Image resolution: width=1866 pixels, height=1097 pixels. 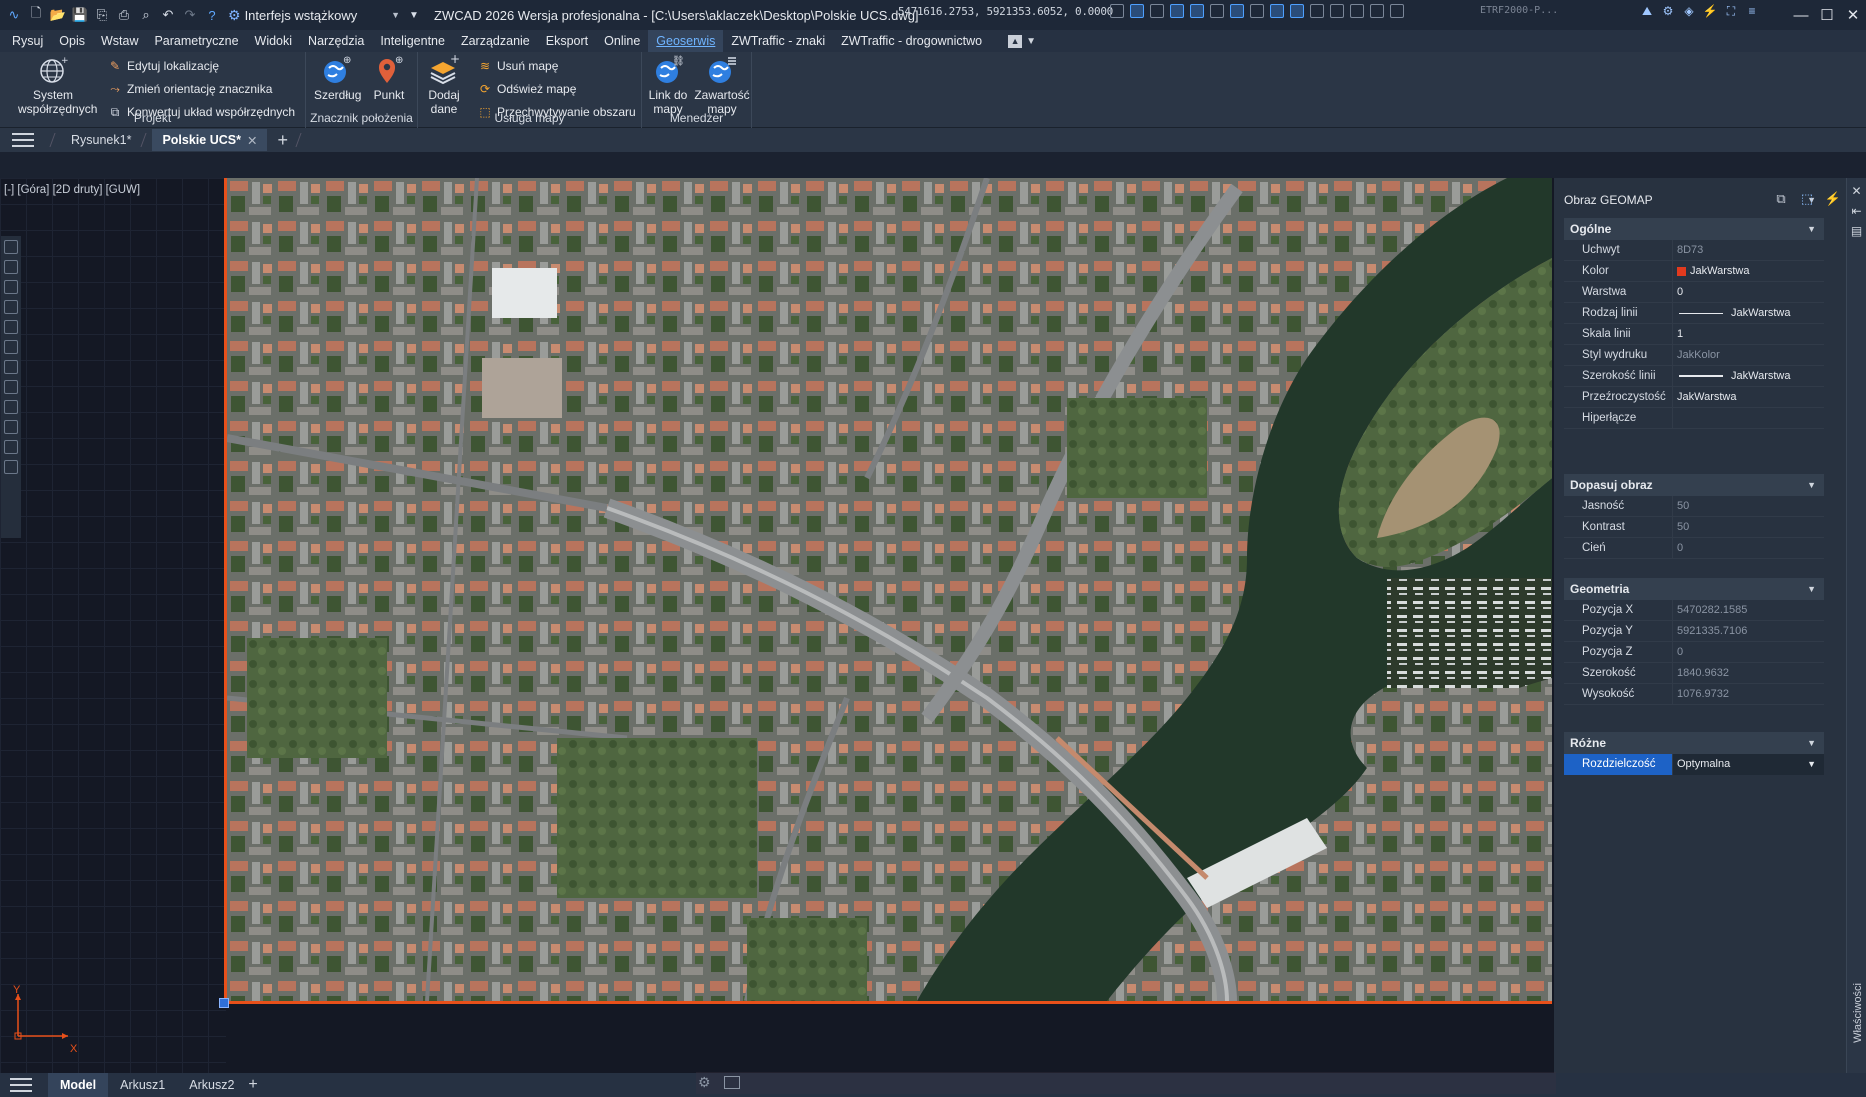 What do you see at coordinates (1647, 11) in the screenshot?
I see `annotation-scale-icon: ⛰` at bounding box center [1647, 11].